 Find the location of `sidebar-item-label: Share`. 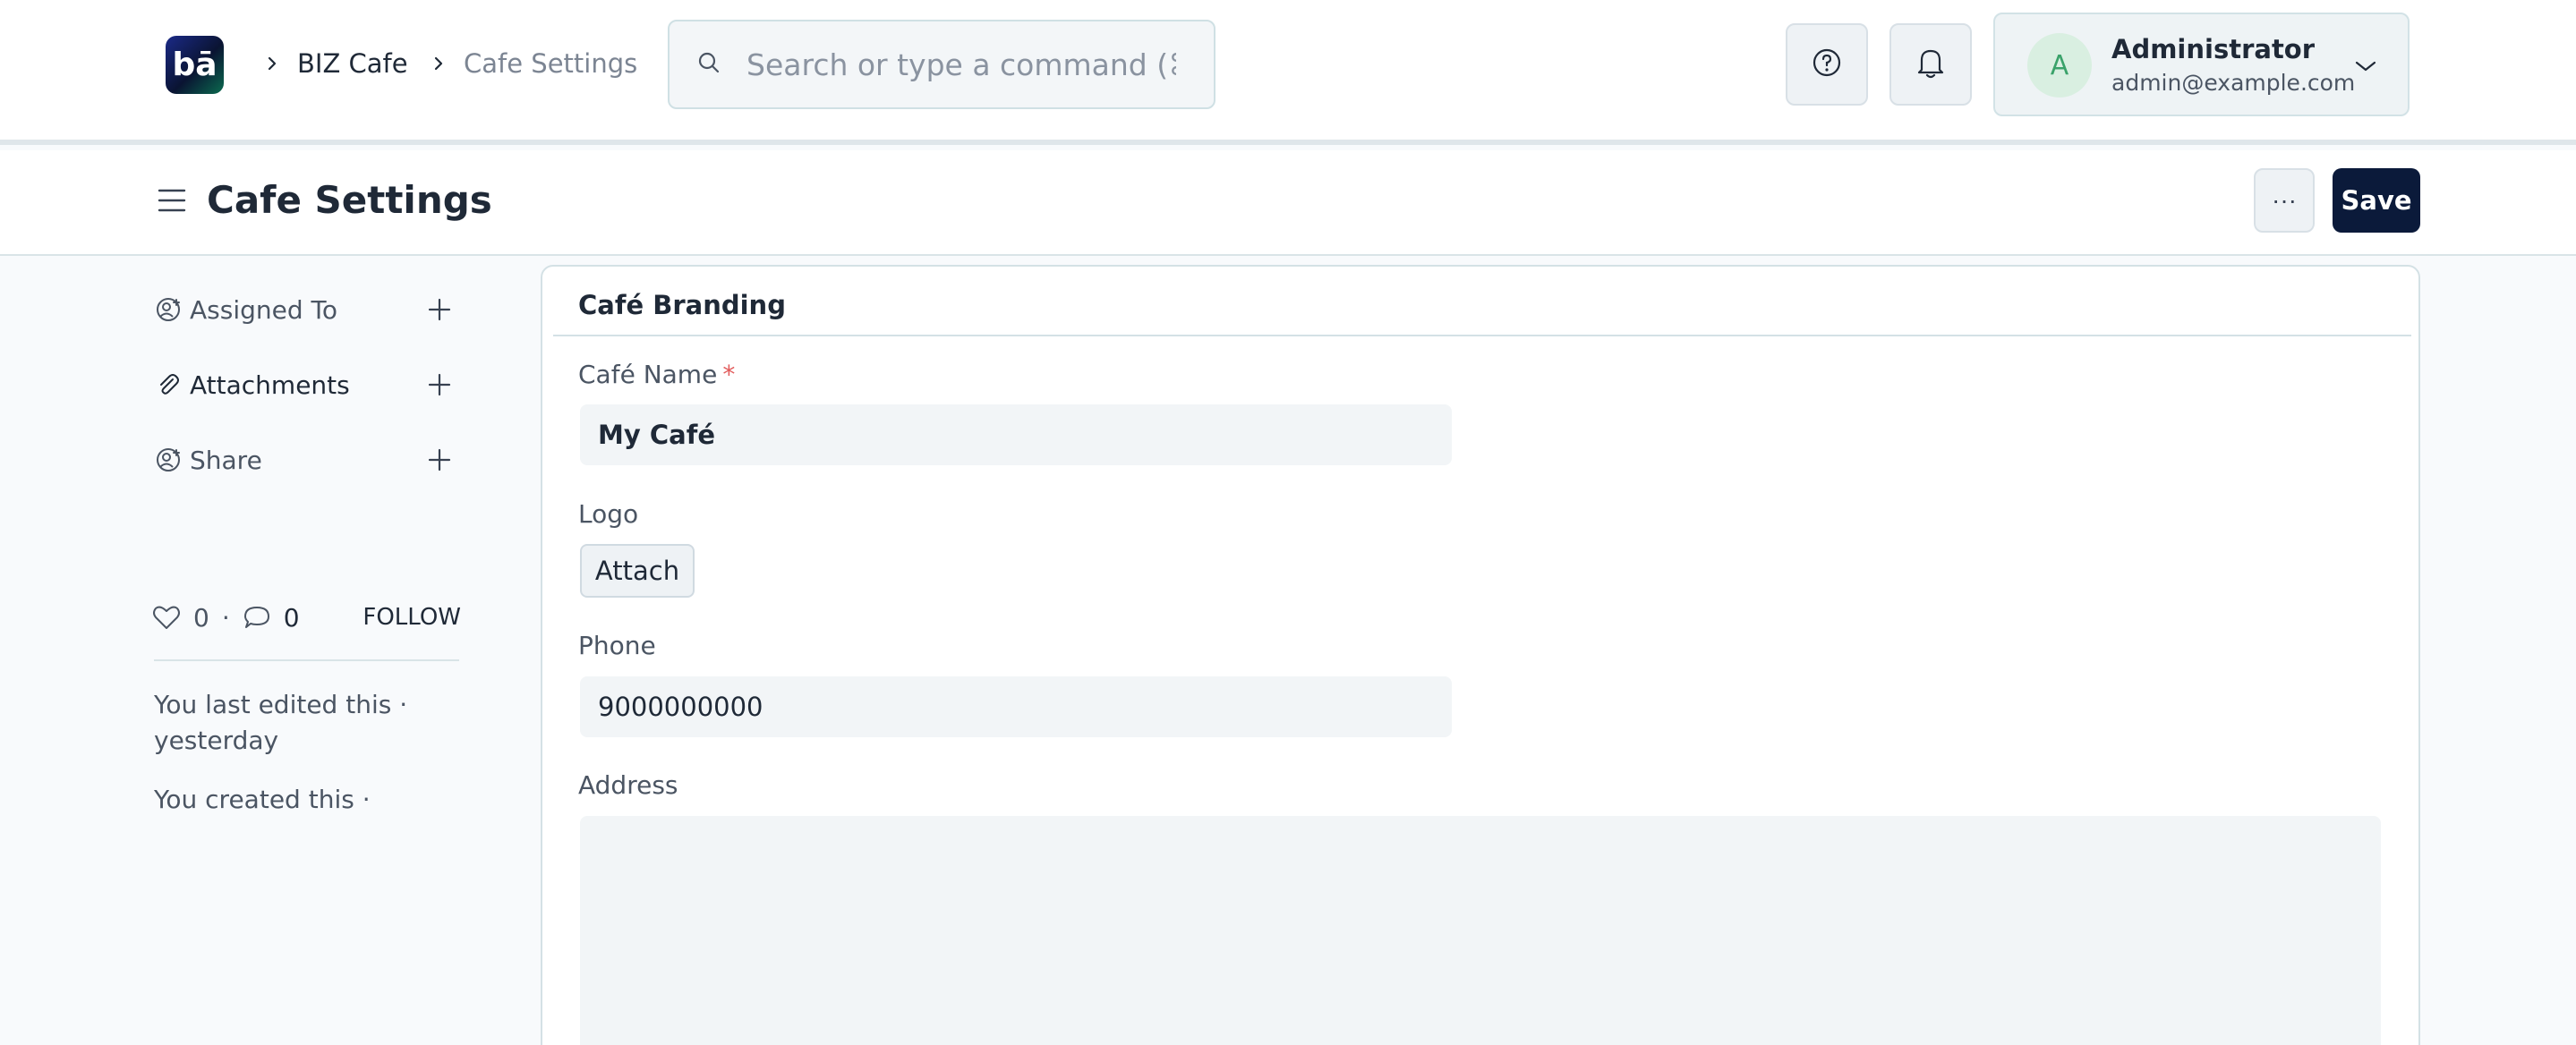

sidebar-item-label: Share is located at coordinates (226, 460).